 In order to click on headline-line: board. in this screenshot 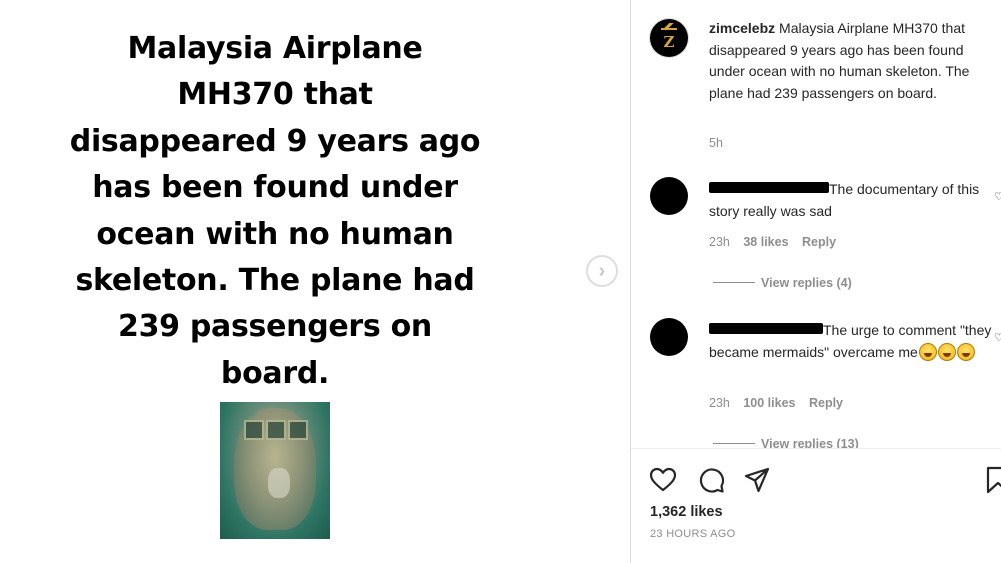, I will do `click(275, 373)`.